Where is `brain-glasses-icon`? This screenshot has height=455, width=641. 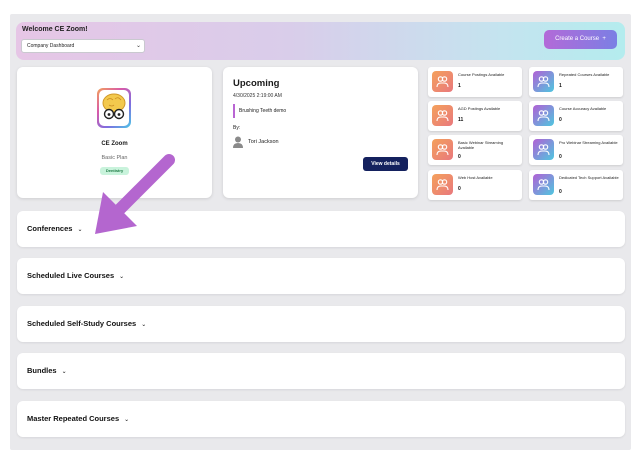 brain-glasses-icon is located at coordinates (114, 106).